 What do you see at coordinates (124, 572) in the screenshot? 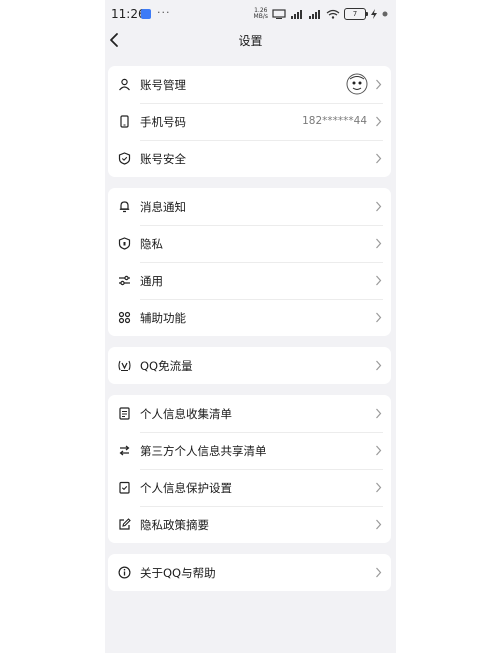
I see `info-icon` at bounding box center [124, 572].